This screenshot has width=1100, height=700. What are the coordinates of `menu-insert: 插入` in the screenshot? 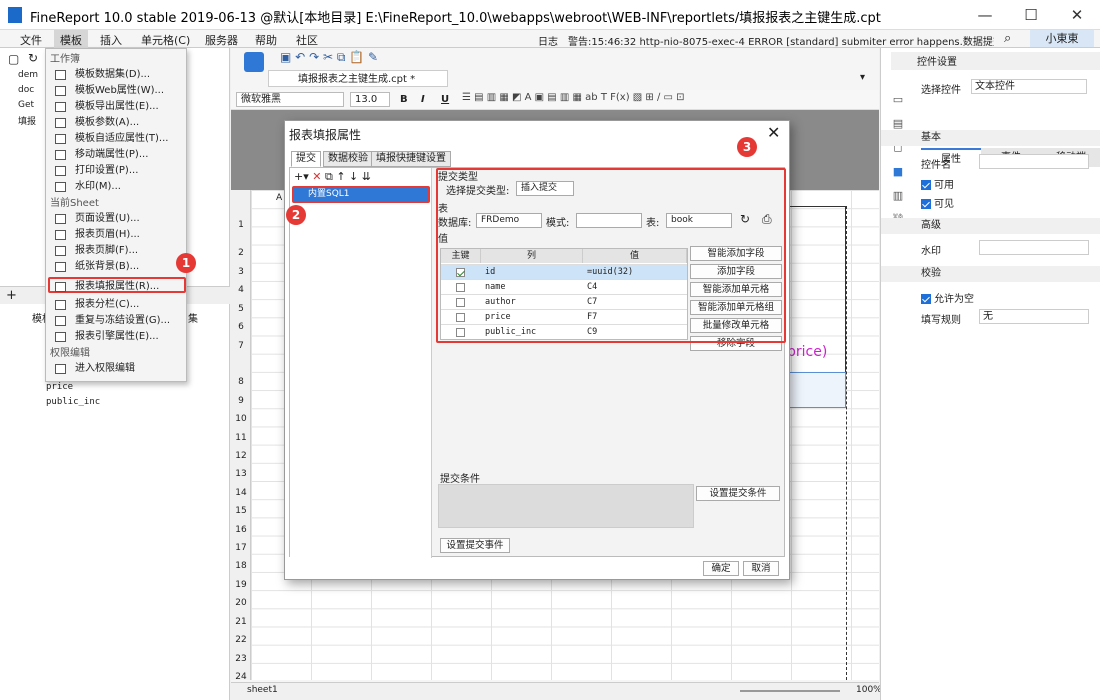 It's located at (111, 40).